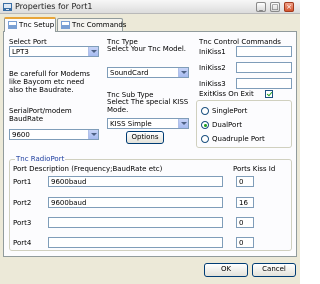 Image resolution: width=320 pixels, height=284 pixels. I want to click on tnc-subtype-value: KISS Simple, so click(131, 124).